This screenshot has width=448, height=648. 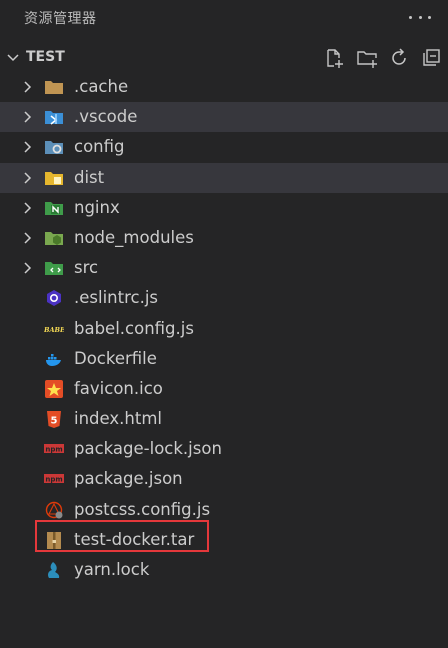 What do you see at coordinates (112, 569) in the screenshot?
I see `tree-item-label: yarn.lock` at bounding box center [112, 569].